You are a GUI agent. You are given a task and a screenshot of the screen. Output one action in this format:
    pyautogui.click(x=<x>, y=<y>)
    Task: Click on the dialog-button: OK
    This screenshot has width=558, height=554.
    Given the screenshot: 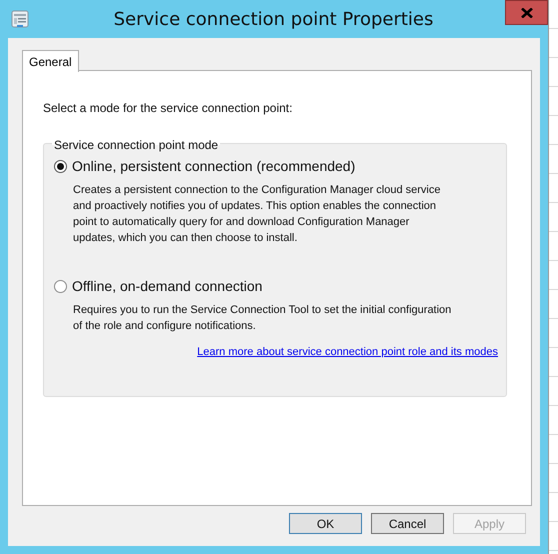 What is the action you would take?
    pyautogui.click(x=325, y=523)
    